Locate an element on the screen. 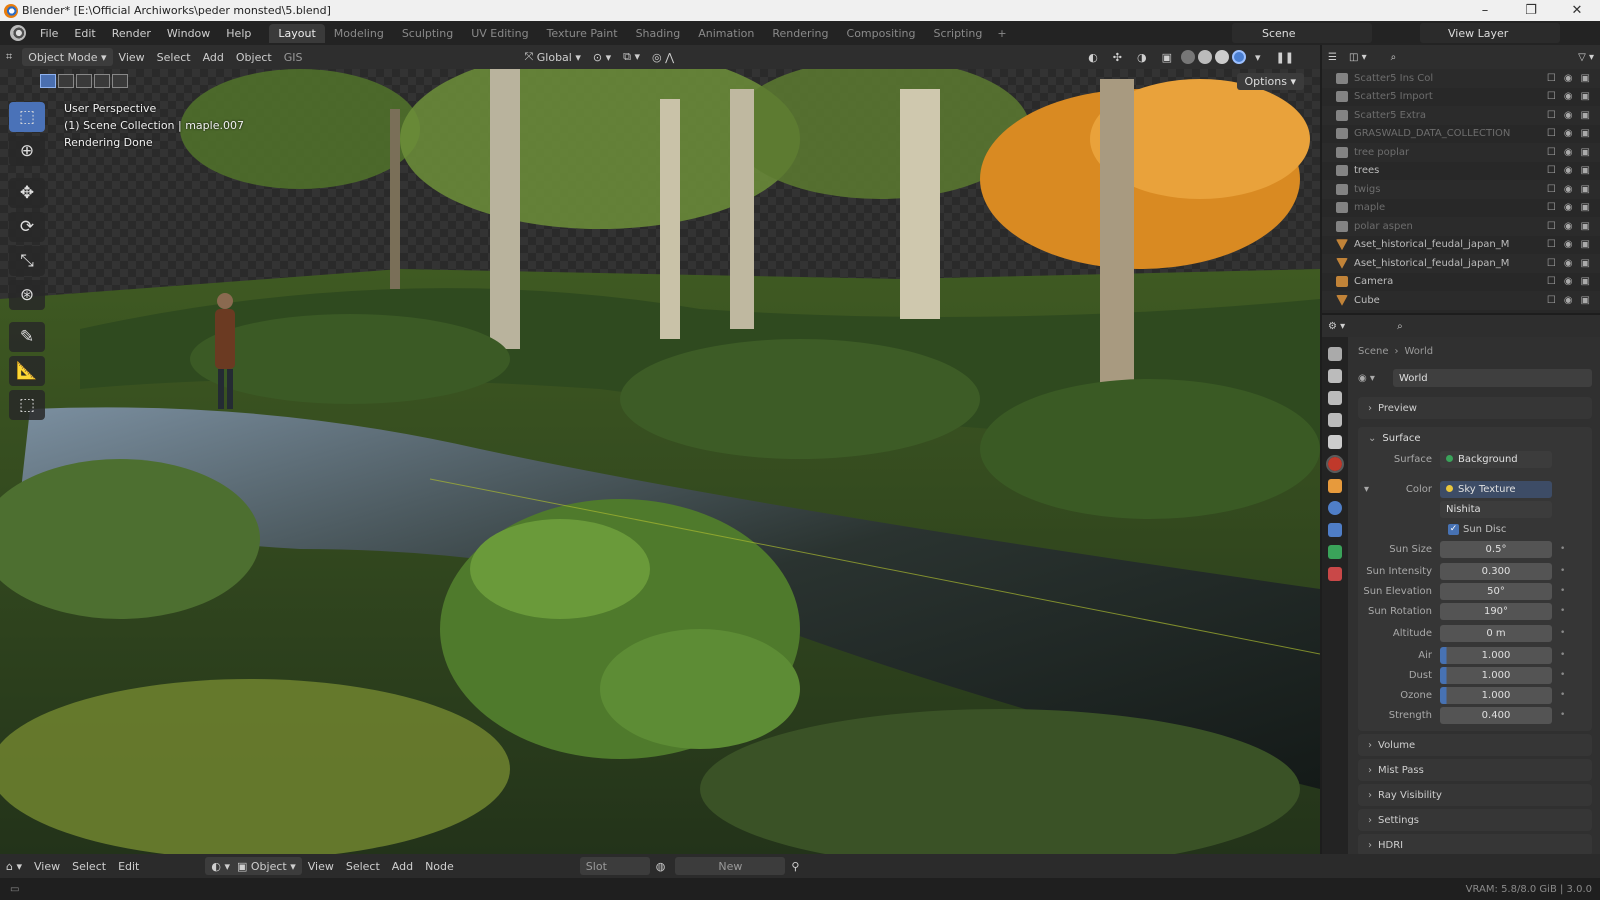 The width and height of the screenshot is (1600, 900). outliner-item: trees ☐ ◉ ▣ is located at coordinates (1461, 171).